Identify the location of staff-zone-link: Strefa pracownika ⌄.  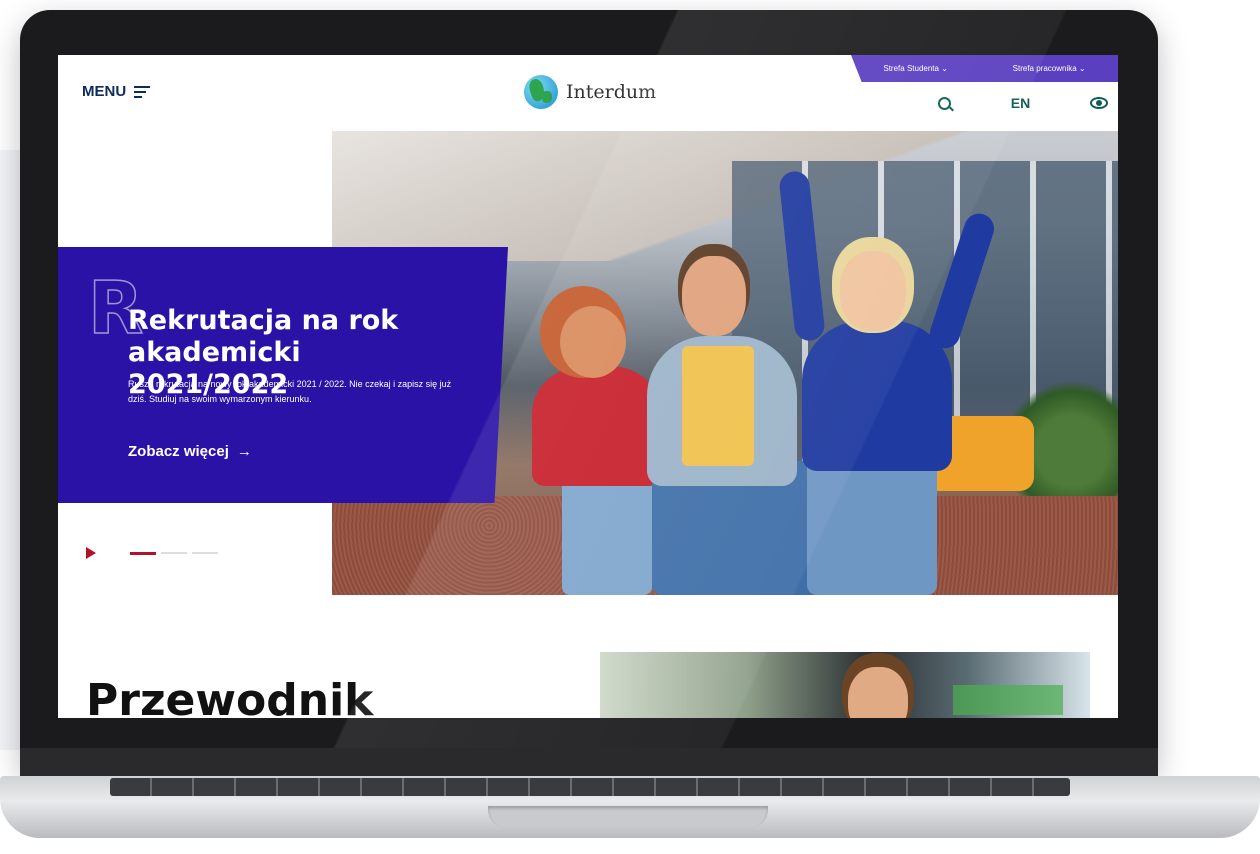
(1049, 68).